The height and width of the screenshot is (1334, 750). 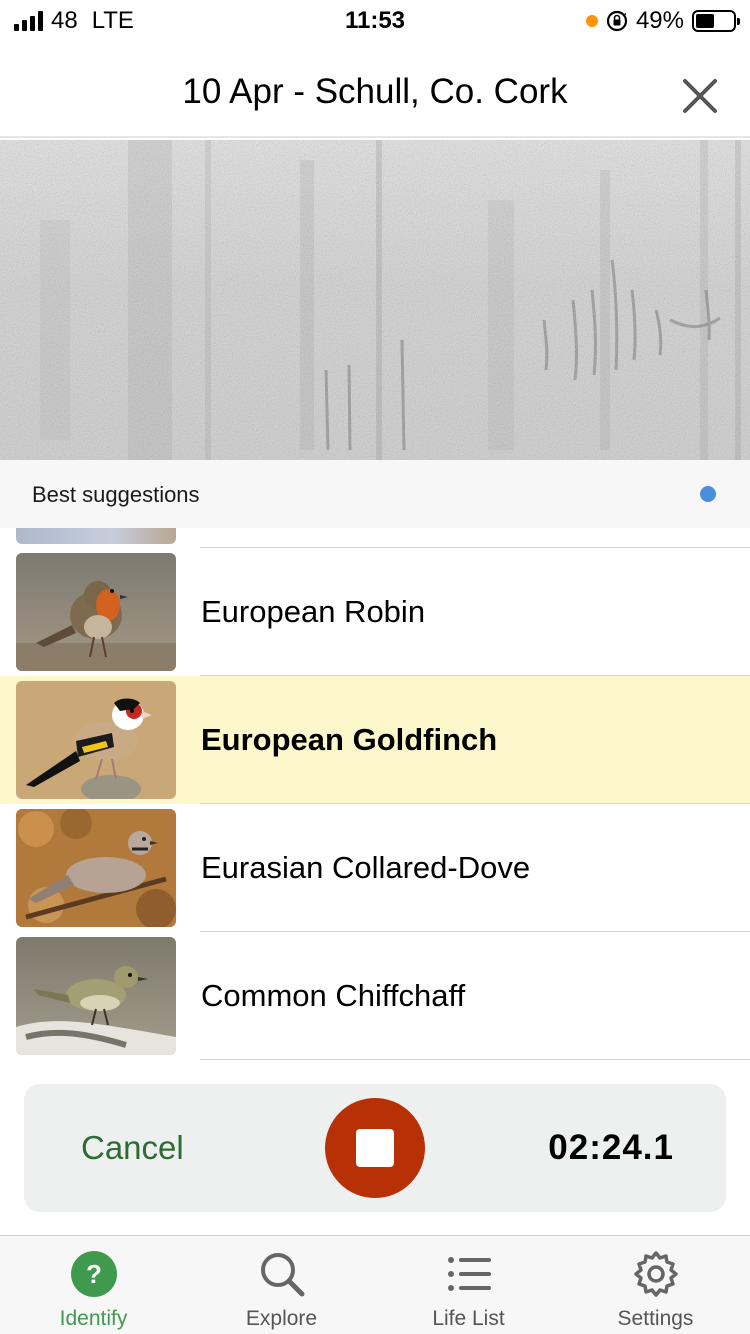 I want to click on stop-recording-button, so click(x=375, y=1148).